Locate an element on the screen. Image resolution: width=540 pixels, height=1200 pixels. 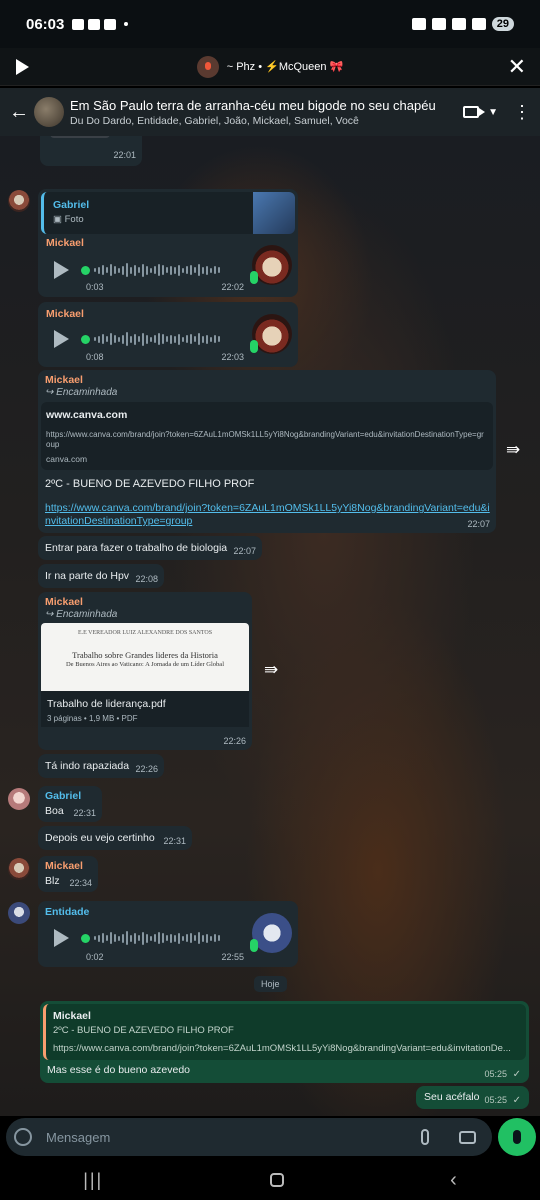
voice-message: Entidade 0:02 22:55 is located at coordinates (168, 934).